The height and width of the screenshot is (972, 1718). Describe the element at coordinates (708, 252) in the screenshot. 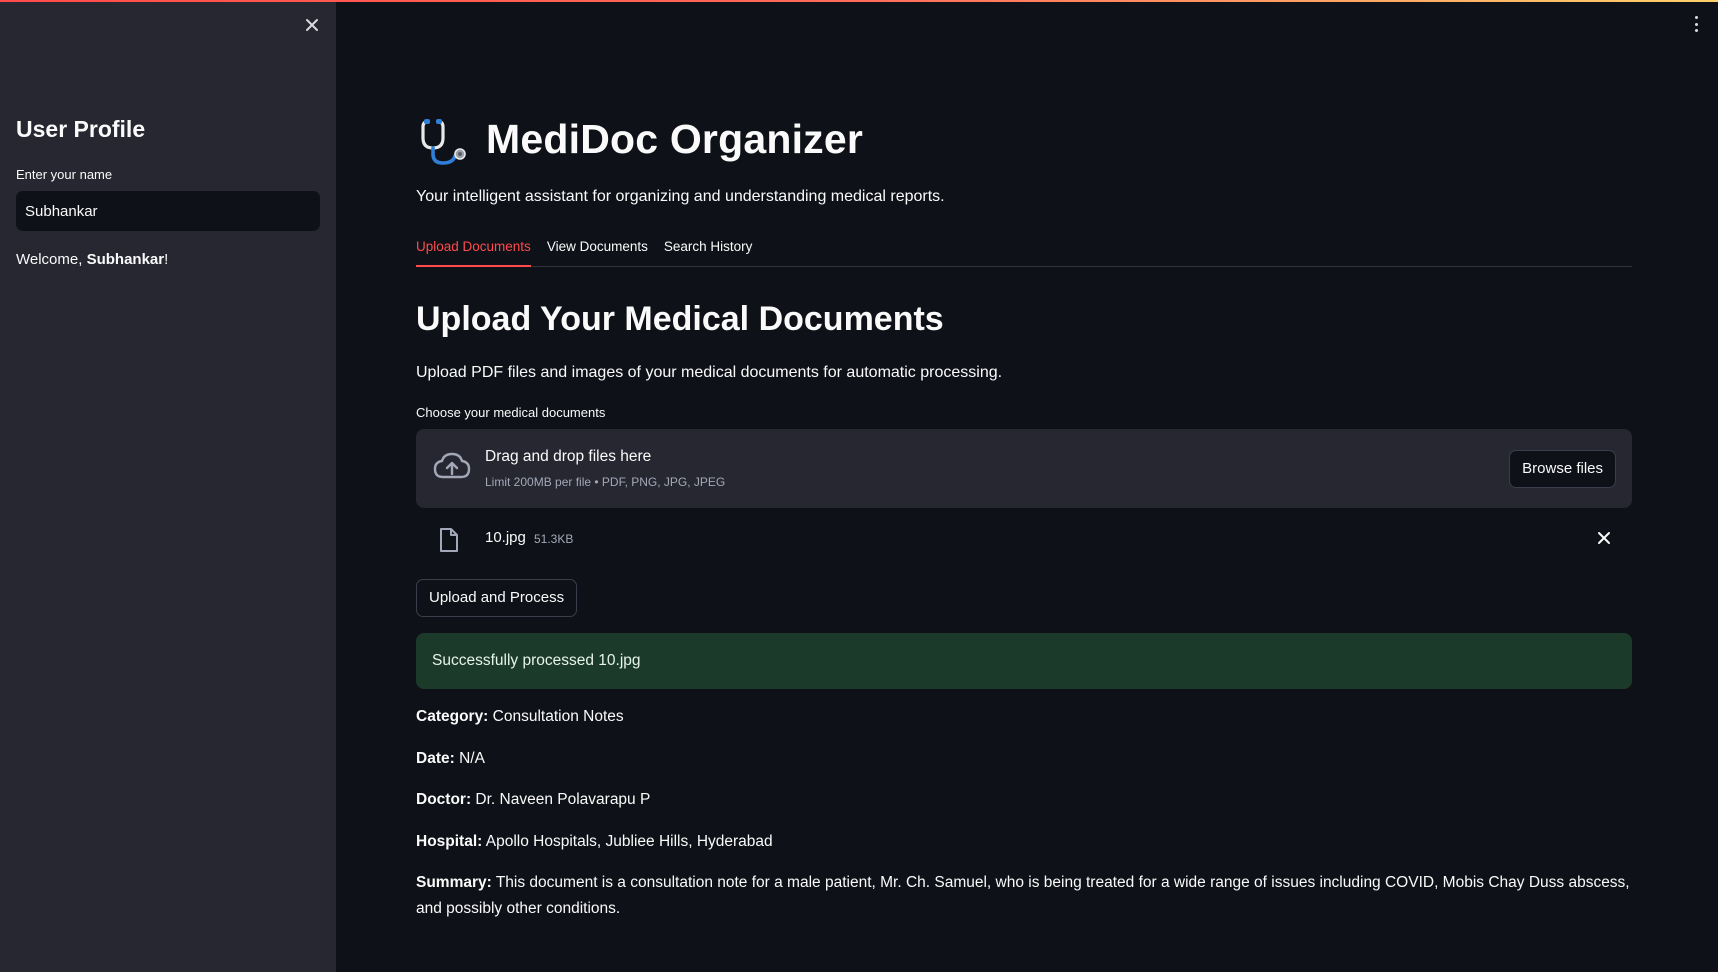

I see `tab-search-history: Search History` at that location.